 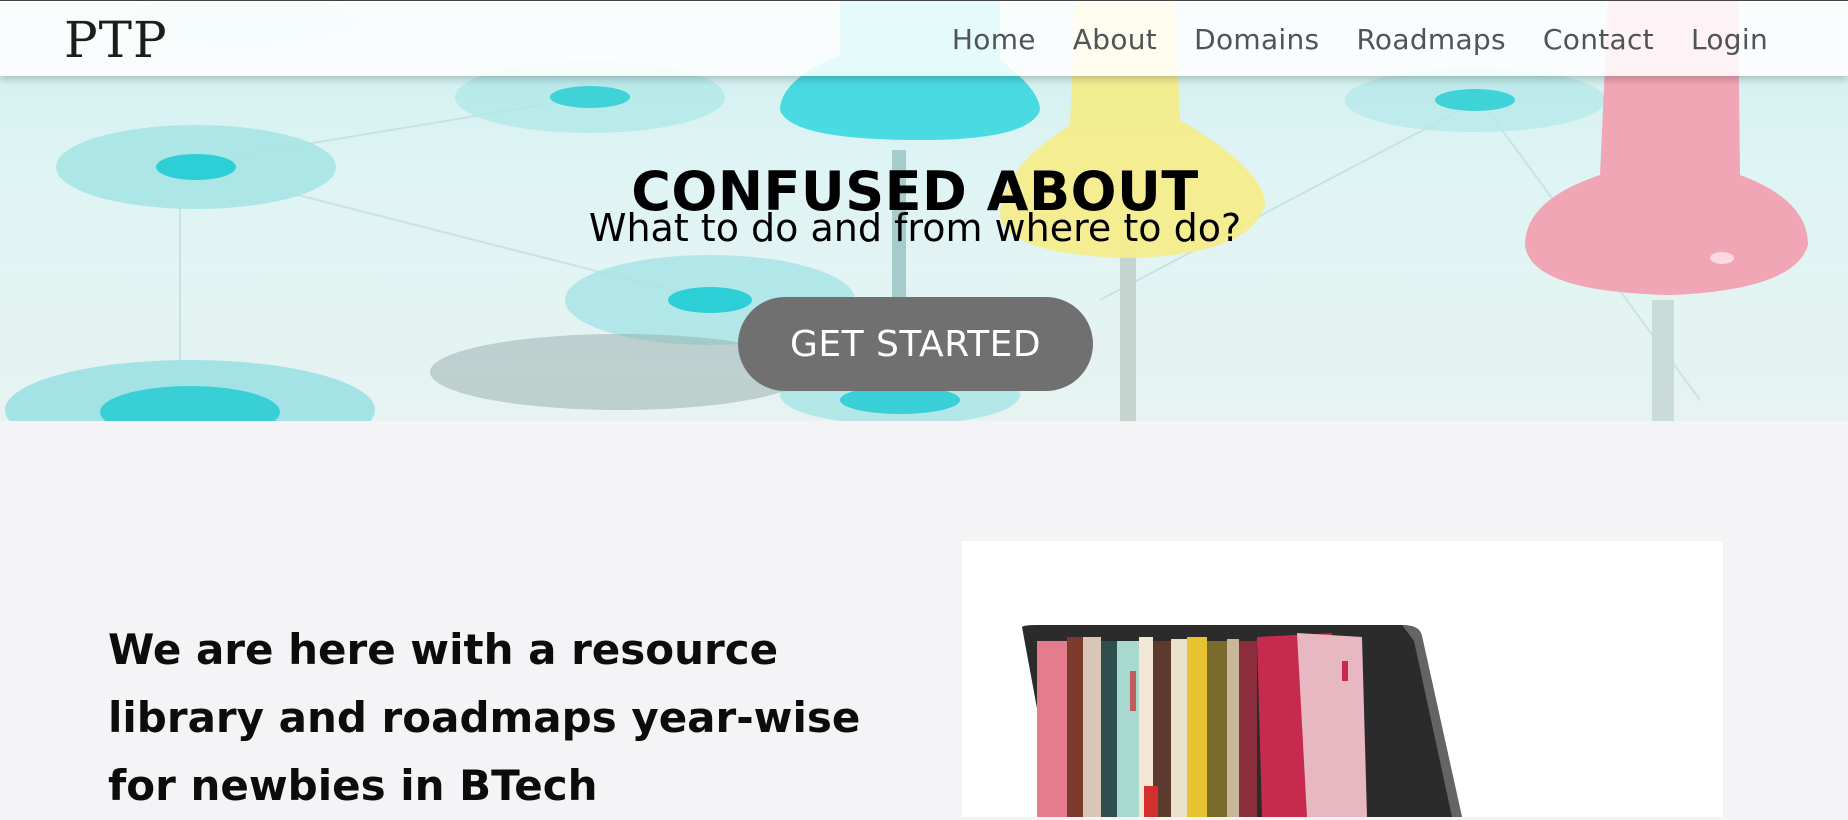 I want to click on nav-contact-link: Contact, so click(x=1598, y=39).